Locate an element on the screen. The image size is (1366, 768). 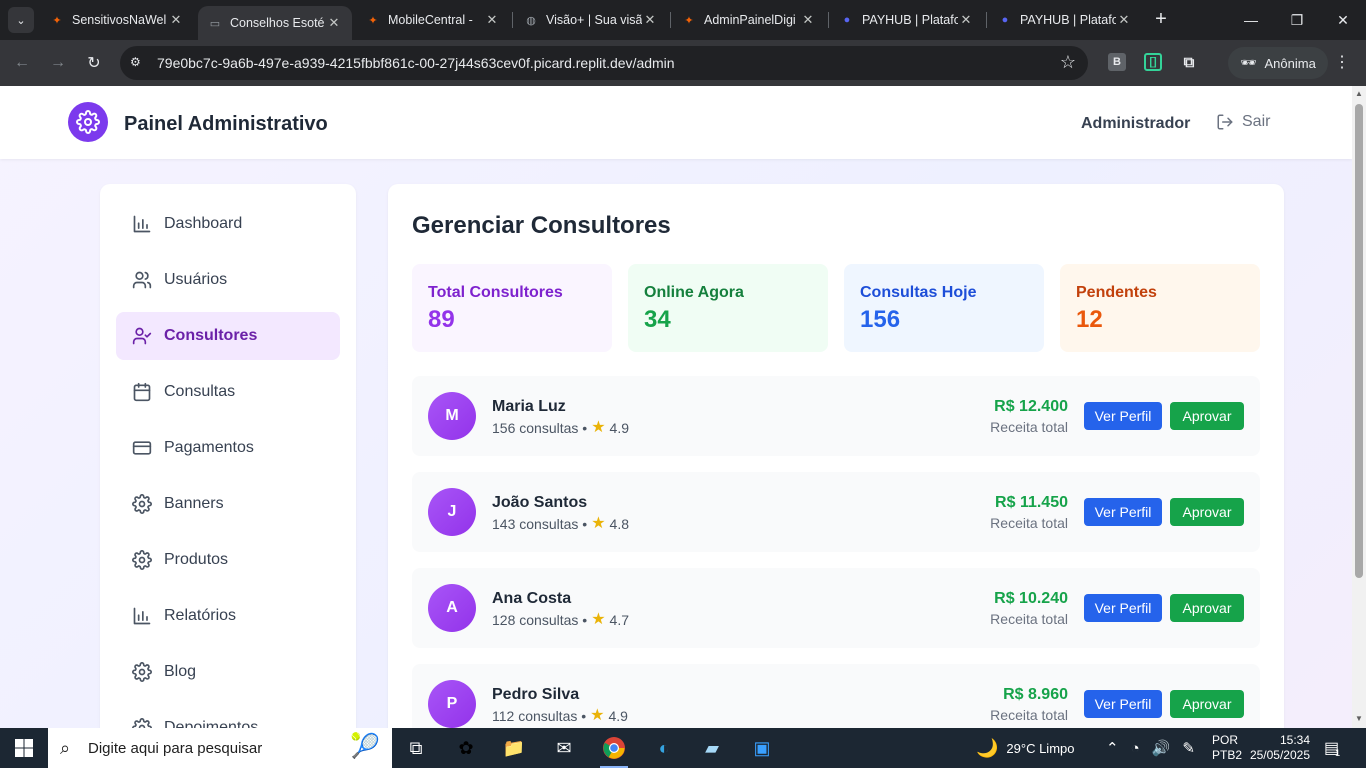
sidebar-item-banners: Banners is located at coordinates (228, 504).